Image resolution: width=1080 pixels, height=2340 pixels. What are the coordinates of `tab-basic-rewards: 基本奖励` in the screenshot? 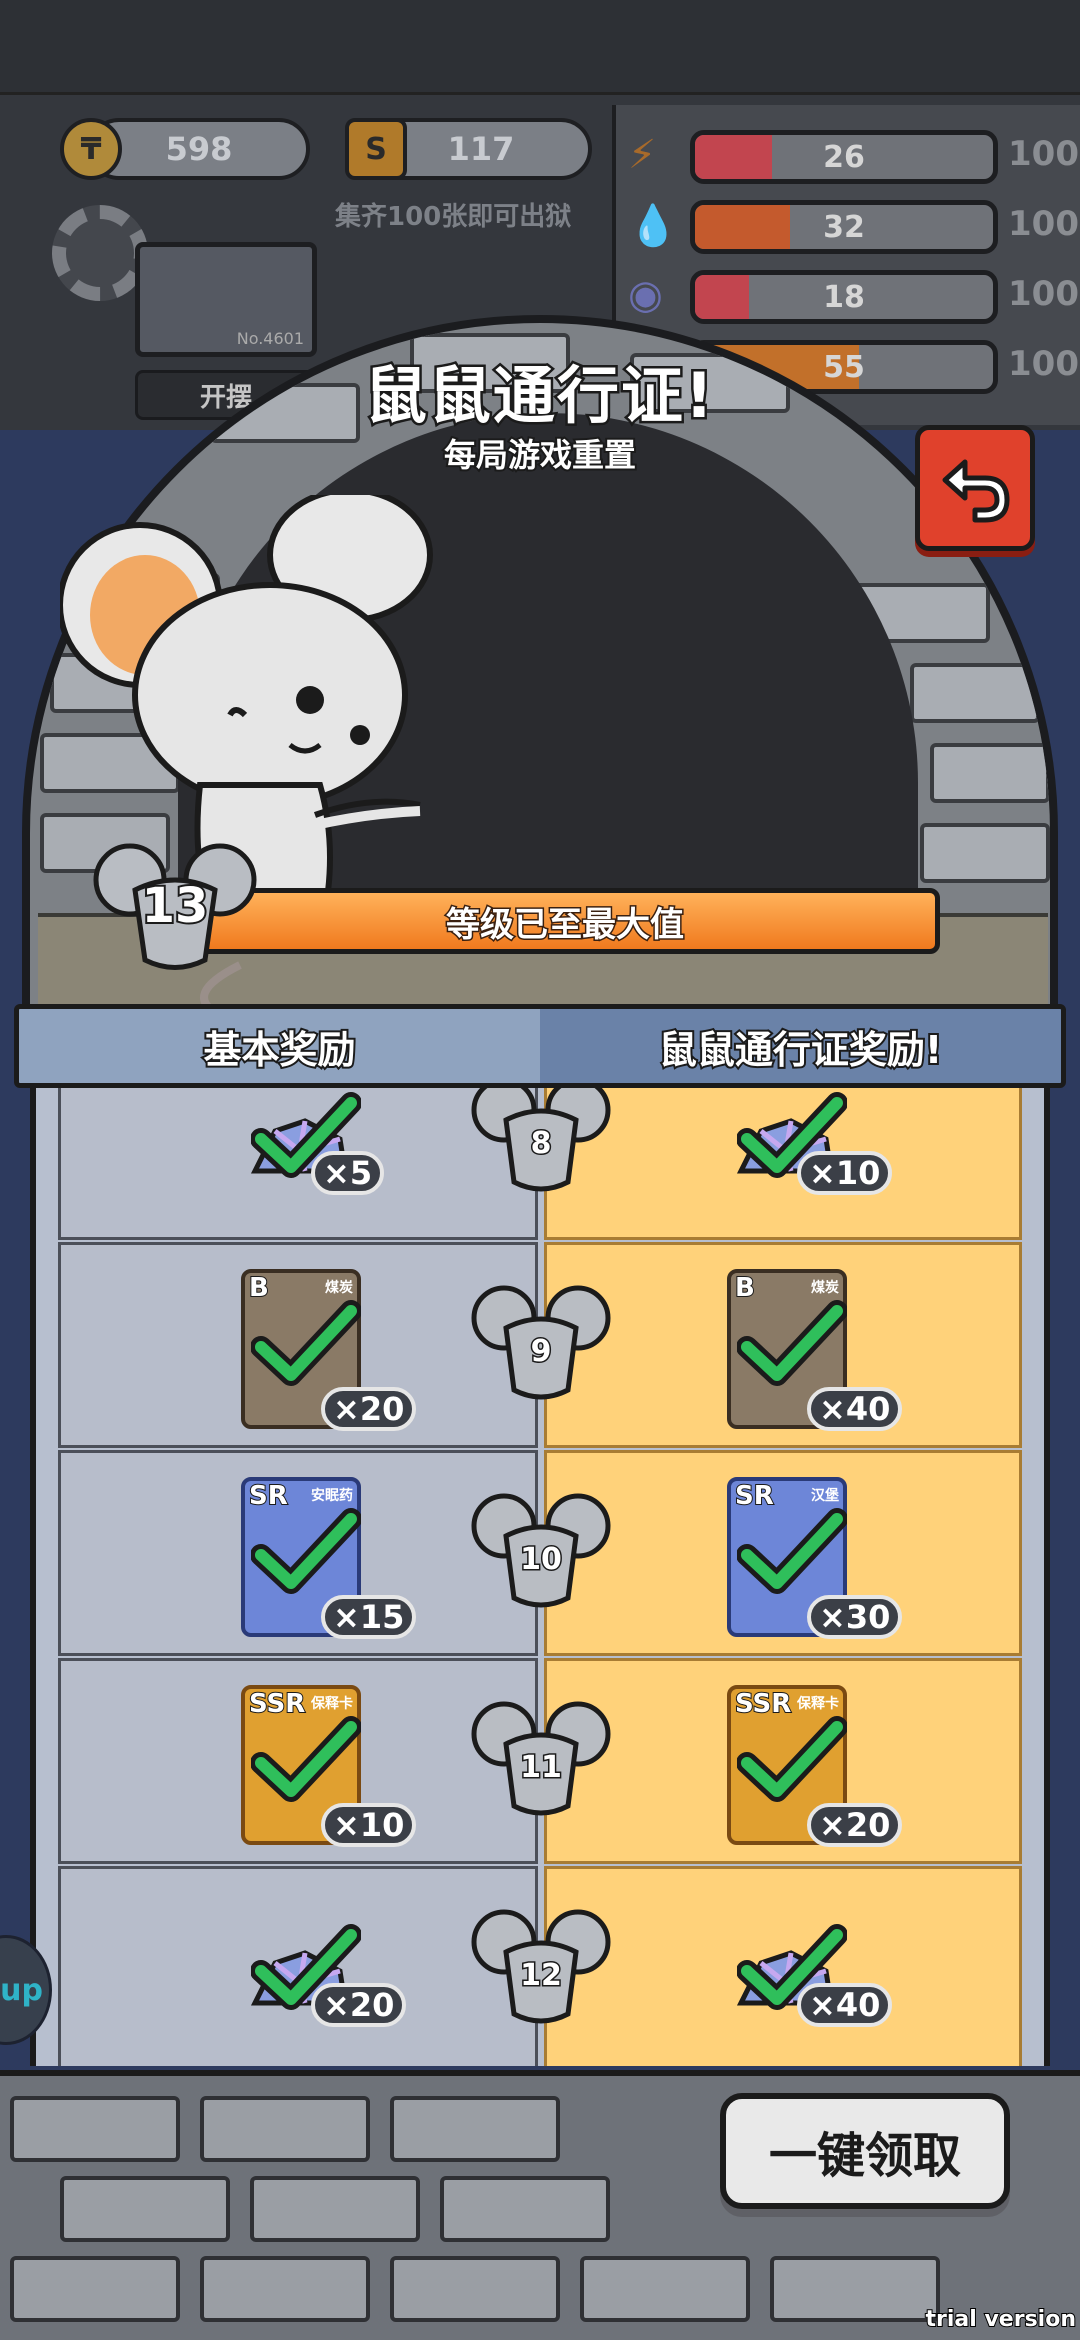 It's located at (279, 1046).